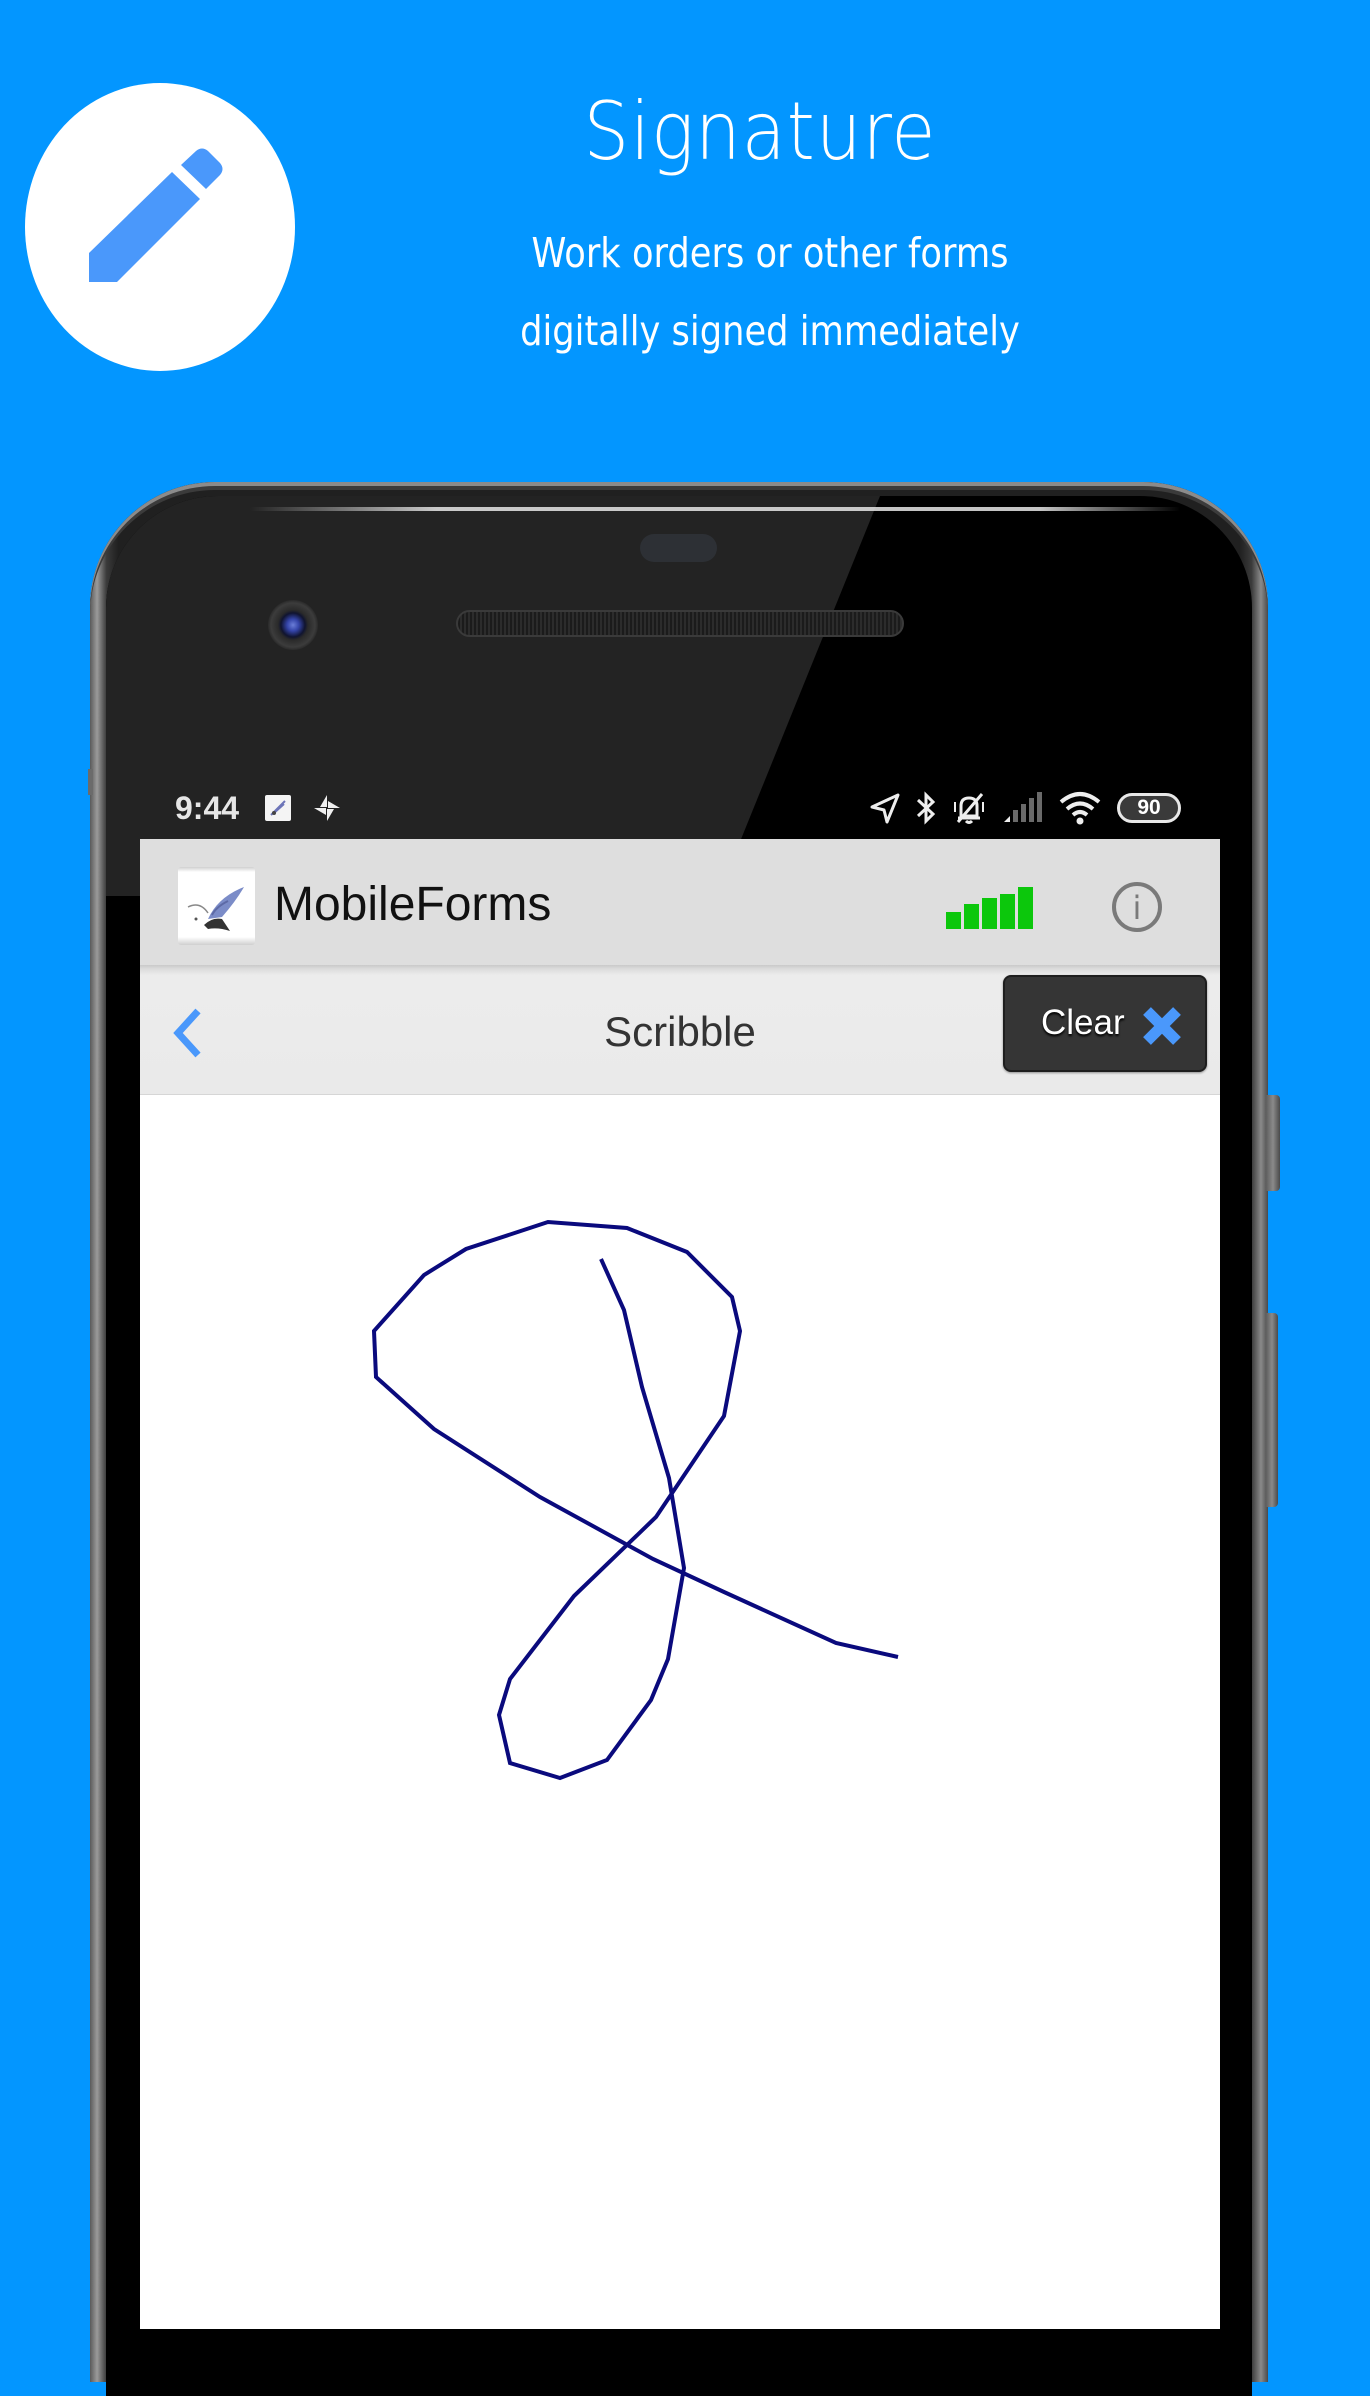 The image size is (1370, 2396). What do you see at coordinates (207, 808) in the screenshot?
I see `status-time: 9:44` at bounding box center [207, 808].